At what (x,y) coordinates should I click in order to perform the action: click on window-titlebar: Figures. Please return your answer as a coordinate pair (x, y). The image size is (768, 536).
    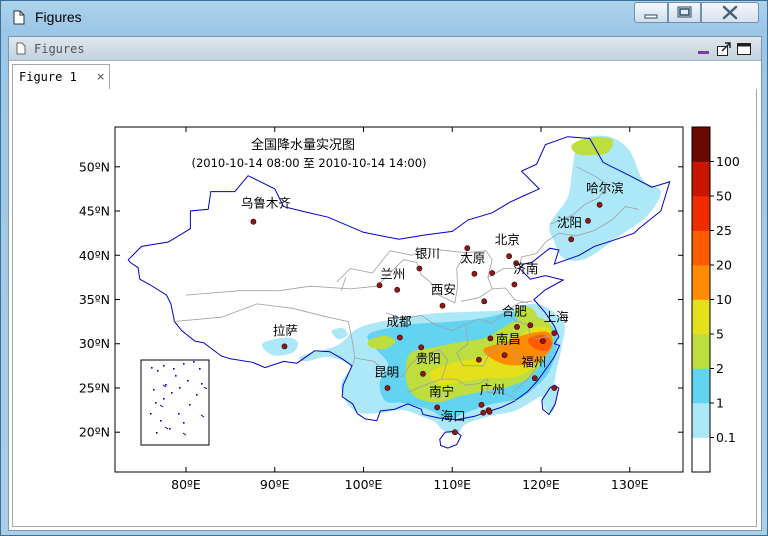
    Looking at the image, I should click on (384, 18).